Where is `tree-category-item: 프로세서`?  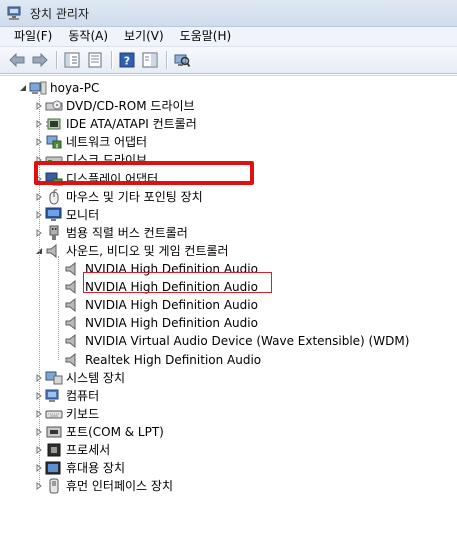 tree-category-item: 프로세서 is located at coordinates (71, 450).